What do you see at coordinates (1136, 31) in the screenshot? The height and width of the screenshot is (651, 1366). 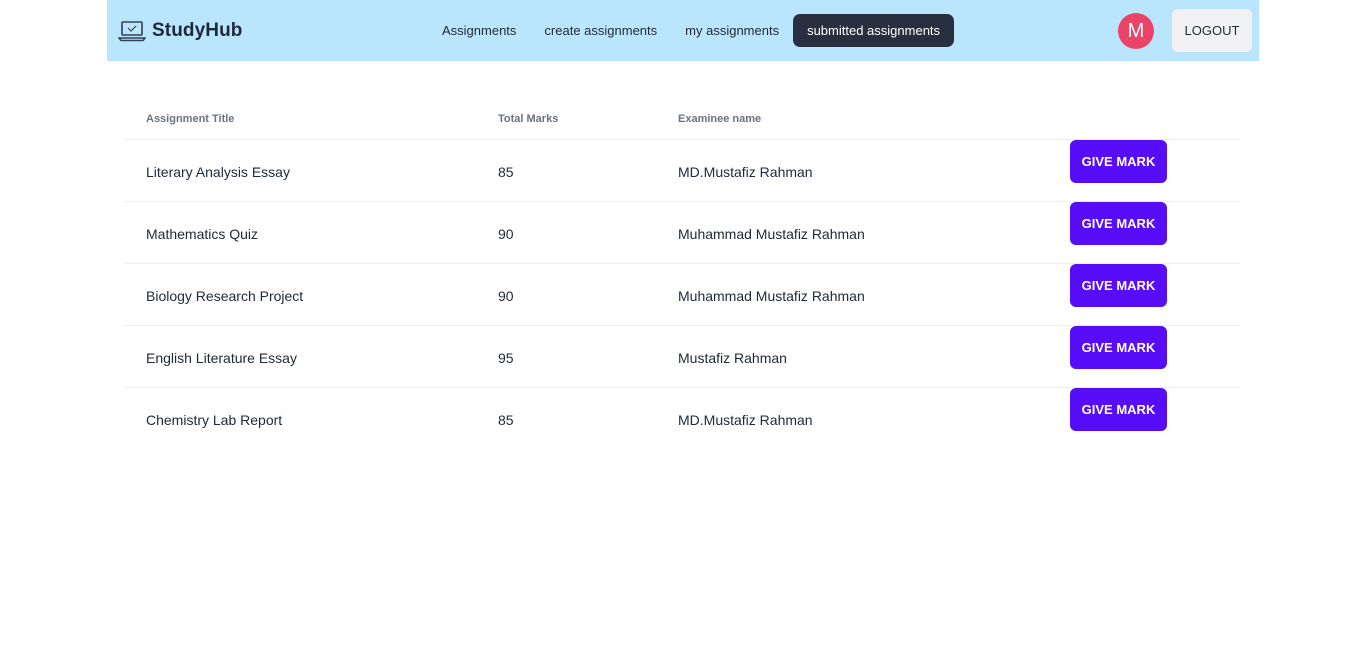 I see `avatar: M` at bounding box center [1136, 31].